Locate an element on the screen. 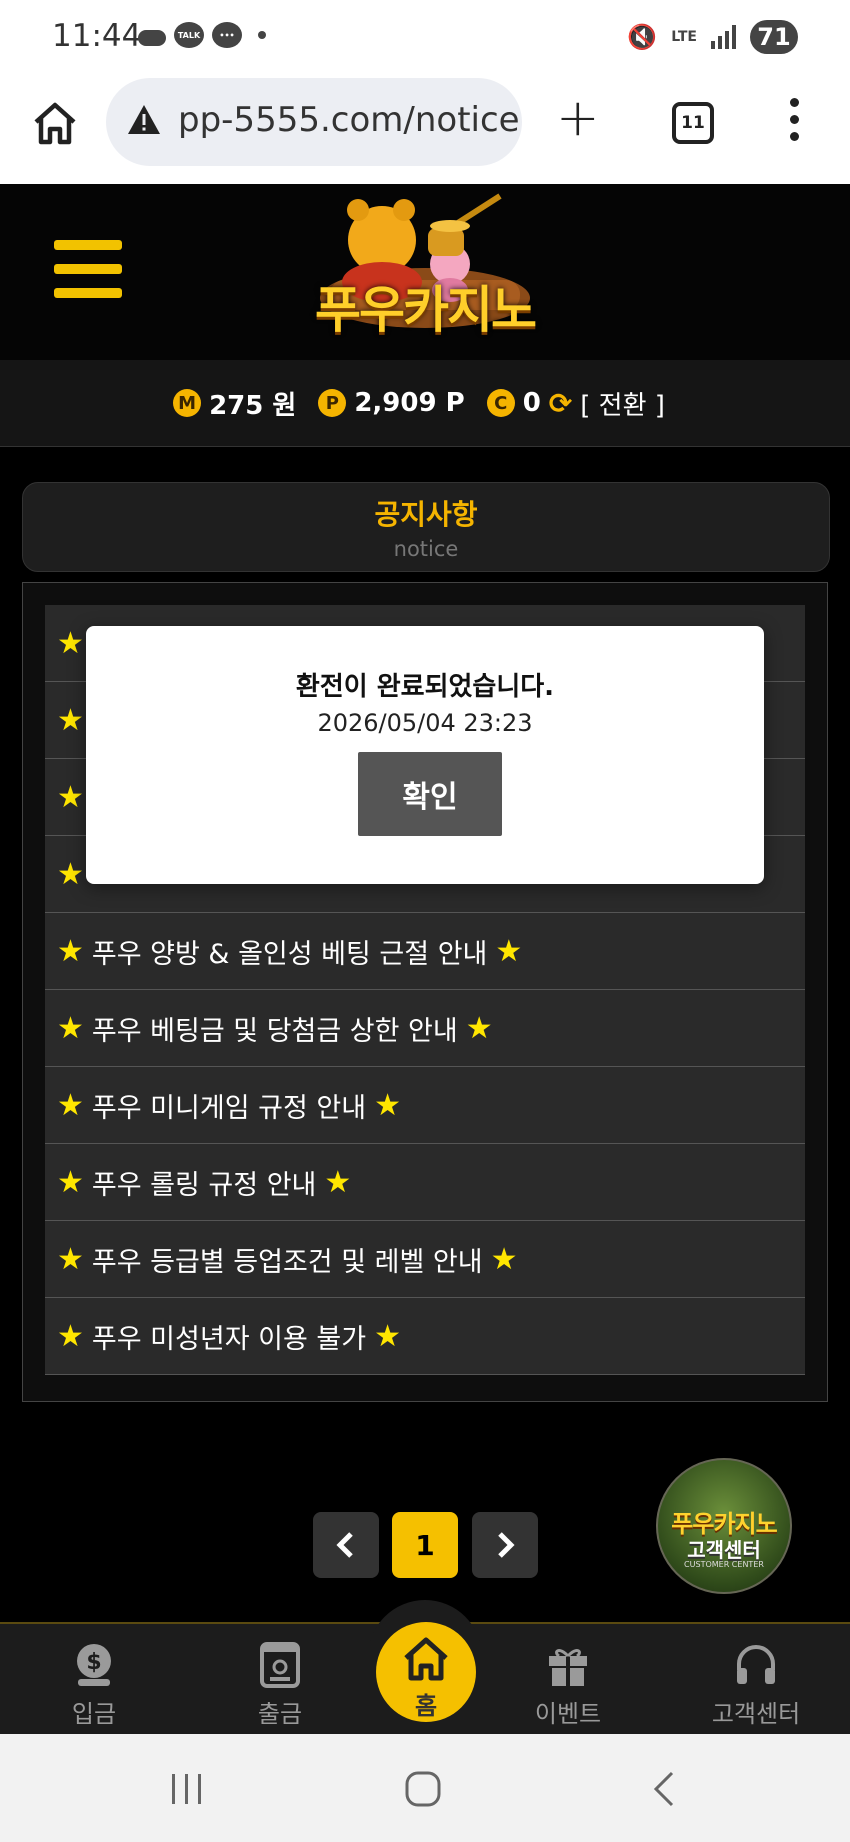 This screenshot has width=850, height=1842. customer-center-float-button: 푸우카지노 고객센터 CUSTOMER CENTER is located at coordinates (724, 1526).